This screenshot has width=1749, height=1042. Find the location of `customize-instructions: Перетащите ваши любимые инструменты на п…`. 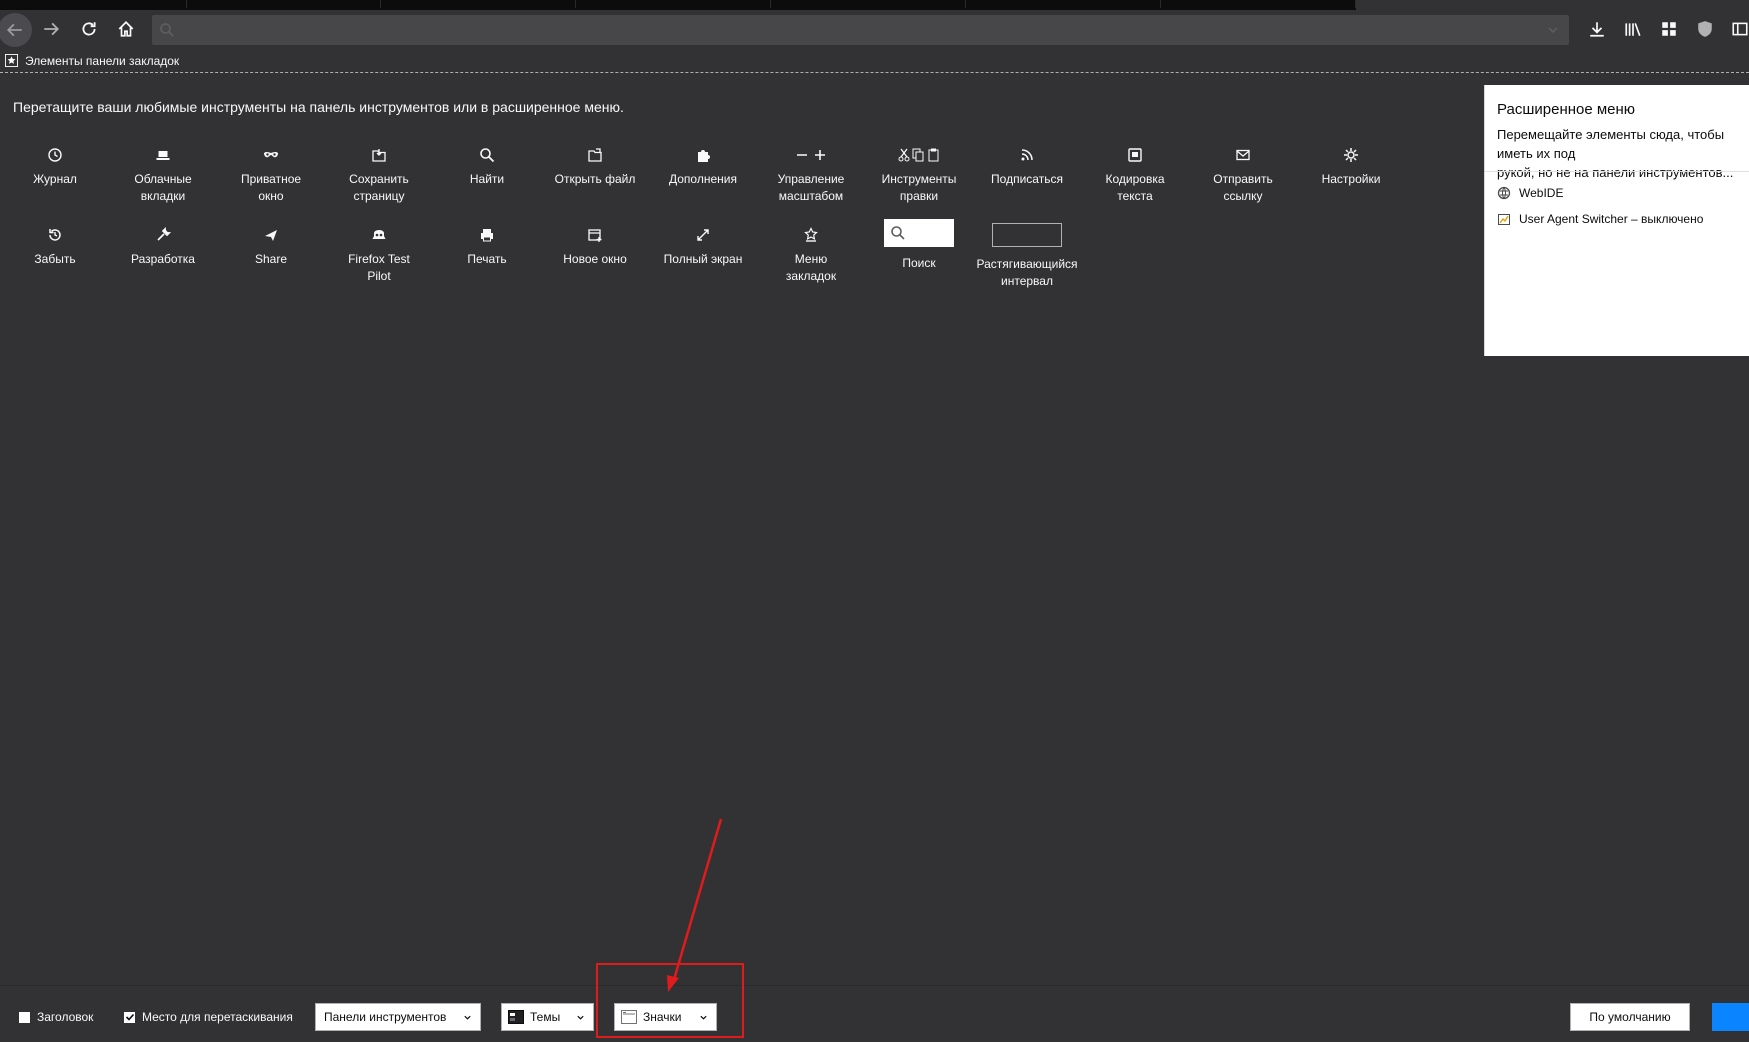

customize-instructions: Перетащите ваши любимые инструменты на п… is located at coordinates (318, 107).